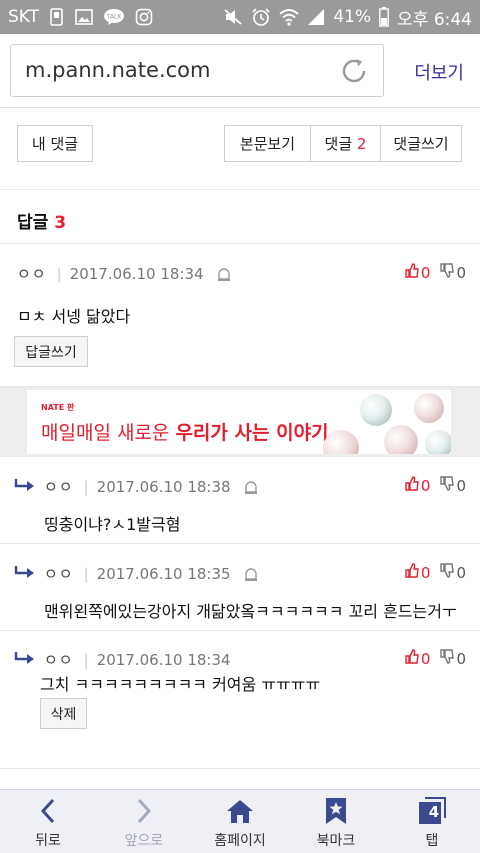 The height and width of the screenshot is (853, 480). Describe the element at coordinates (421, 143) in the screenshot. I see `write-comment-button: 댓글쓰기` at that location.